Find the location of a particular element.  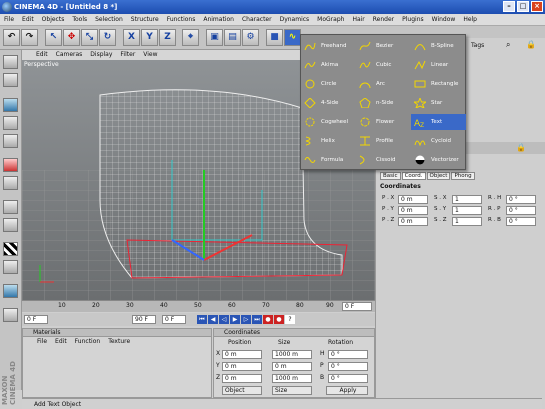

menu-item-vectorizer: Vectorizer is located at coordinates (438, 160).